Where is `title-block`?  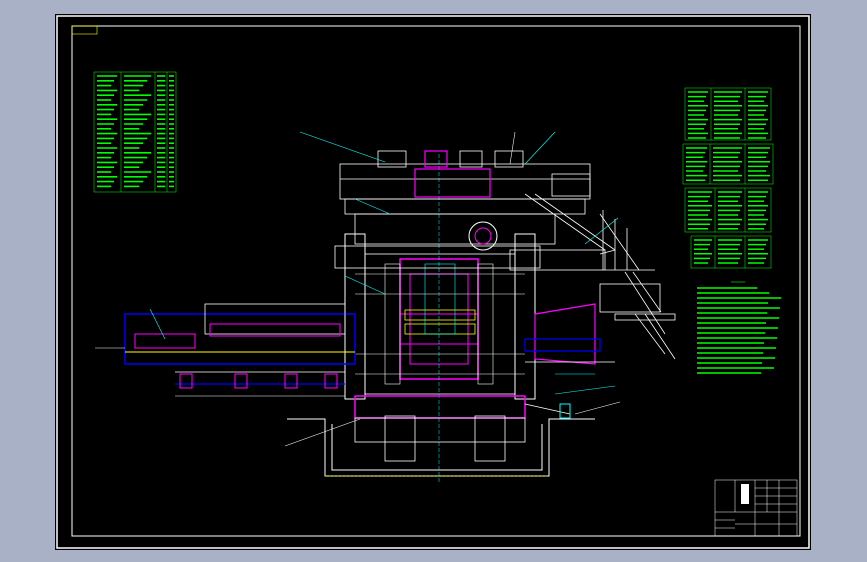
title-block is located at coordinates (756, 508).